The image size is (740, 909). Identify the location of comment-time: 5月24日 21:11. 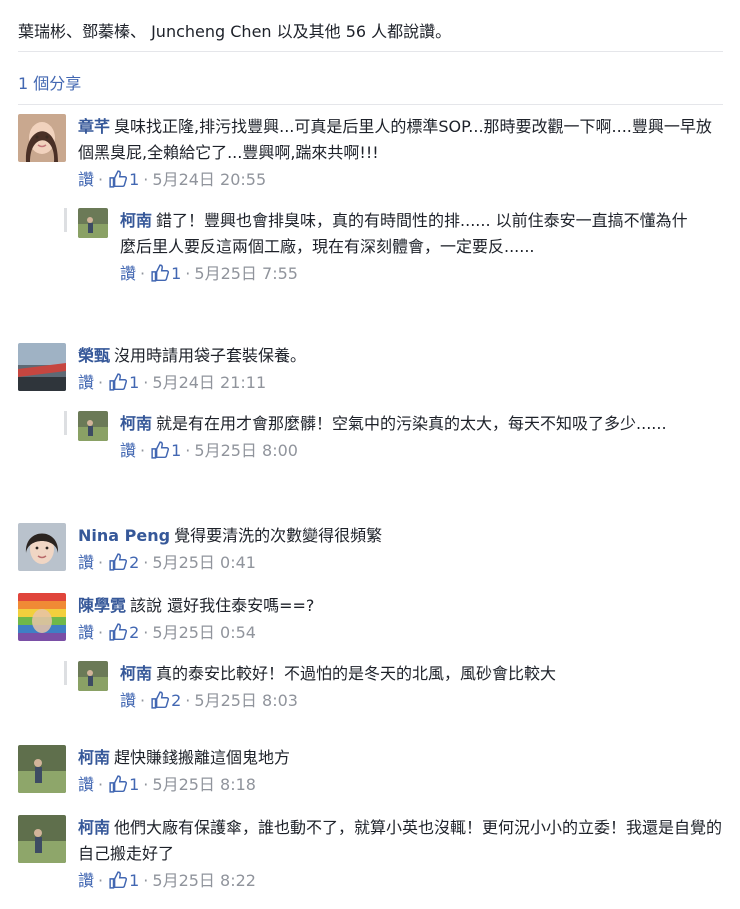
(209, 382).